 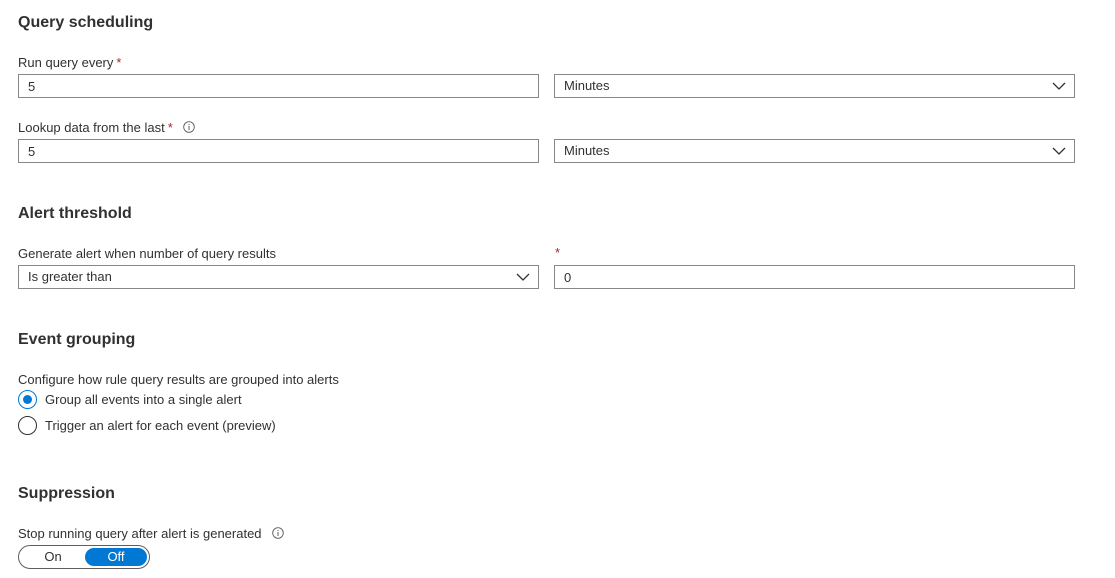 I want to click on radio-button-each-event, so click(x=27, y=425).